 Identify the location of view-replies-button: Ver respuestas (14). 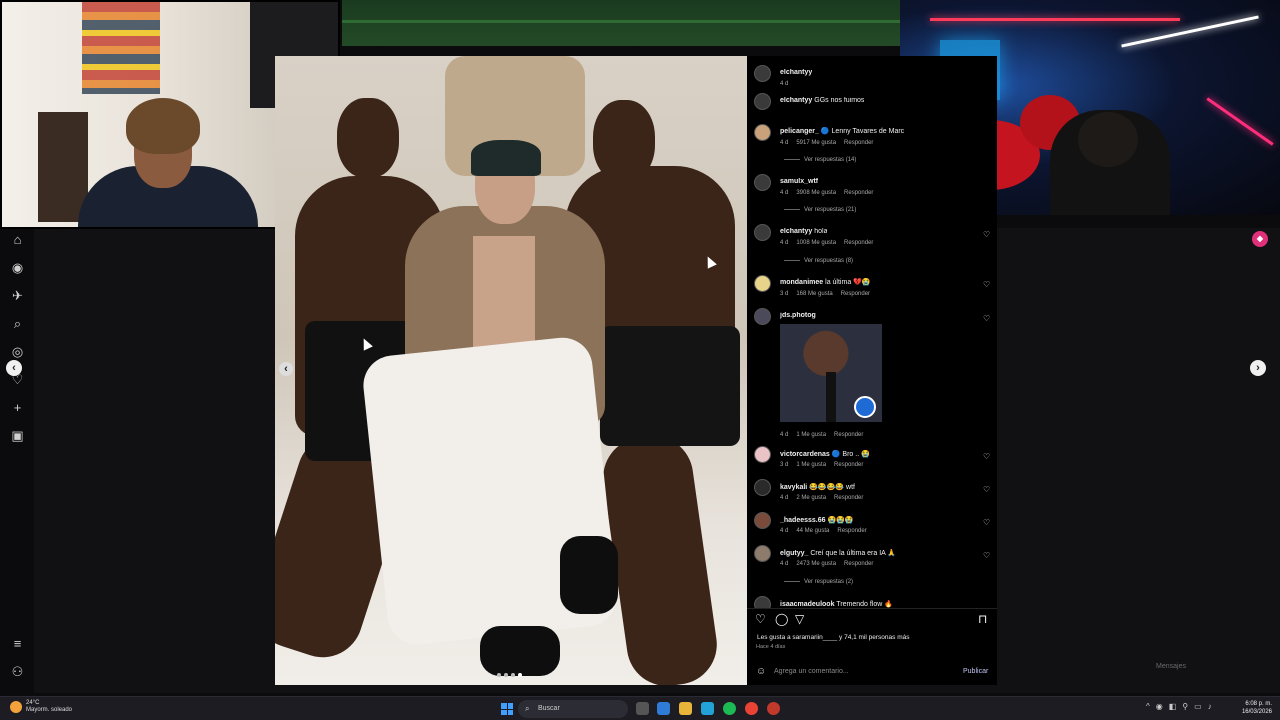
(820, 160).